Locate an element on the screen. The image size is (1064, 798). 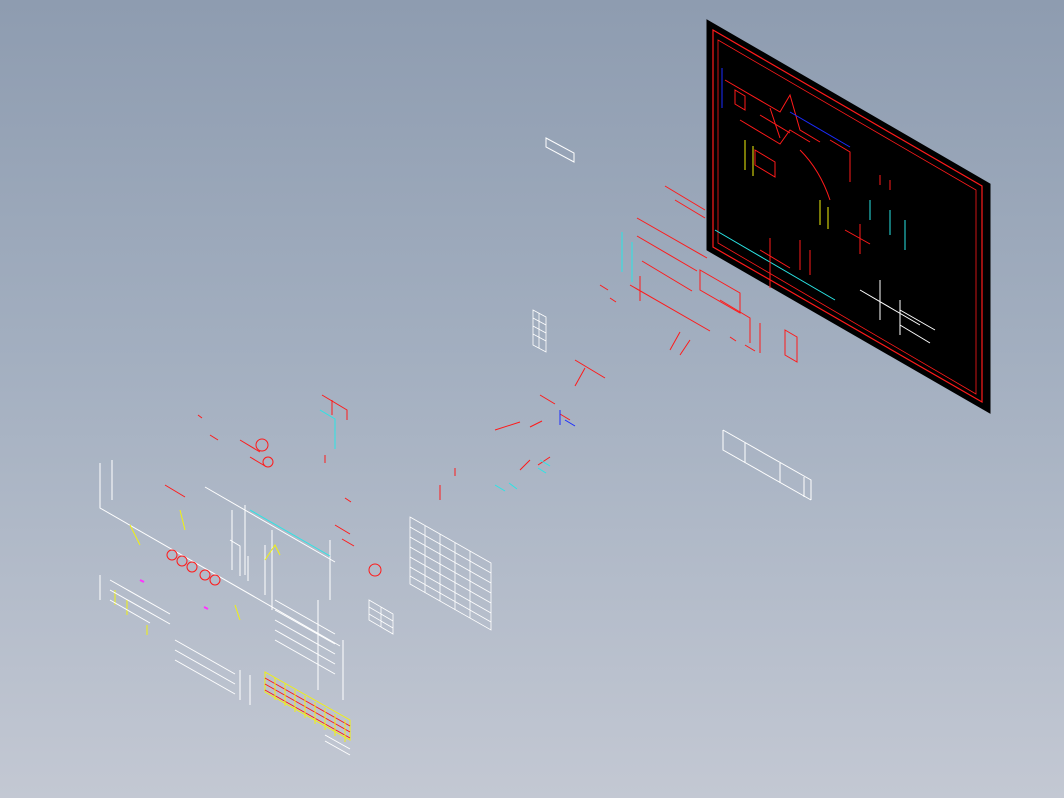
drawing-sheet-black is located at coordinates (848, 216).